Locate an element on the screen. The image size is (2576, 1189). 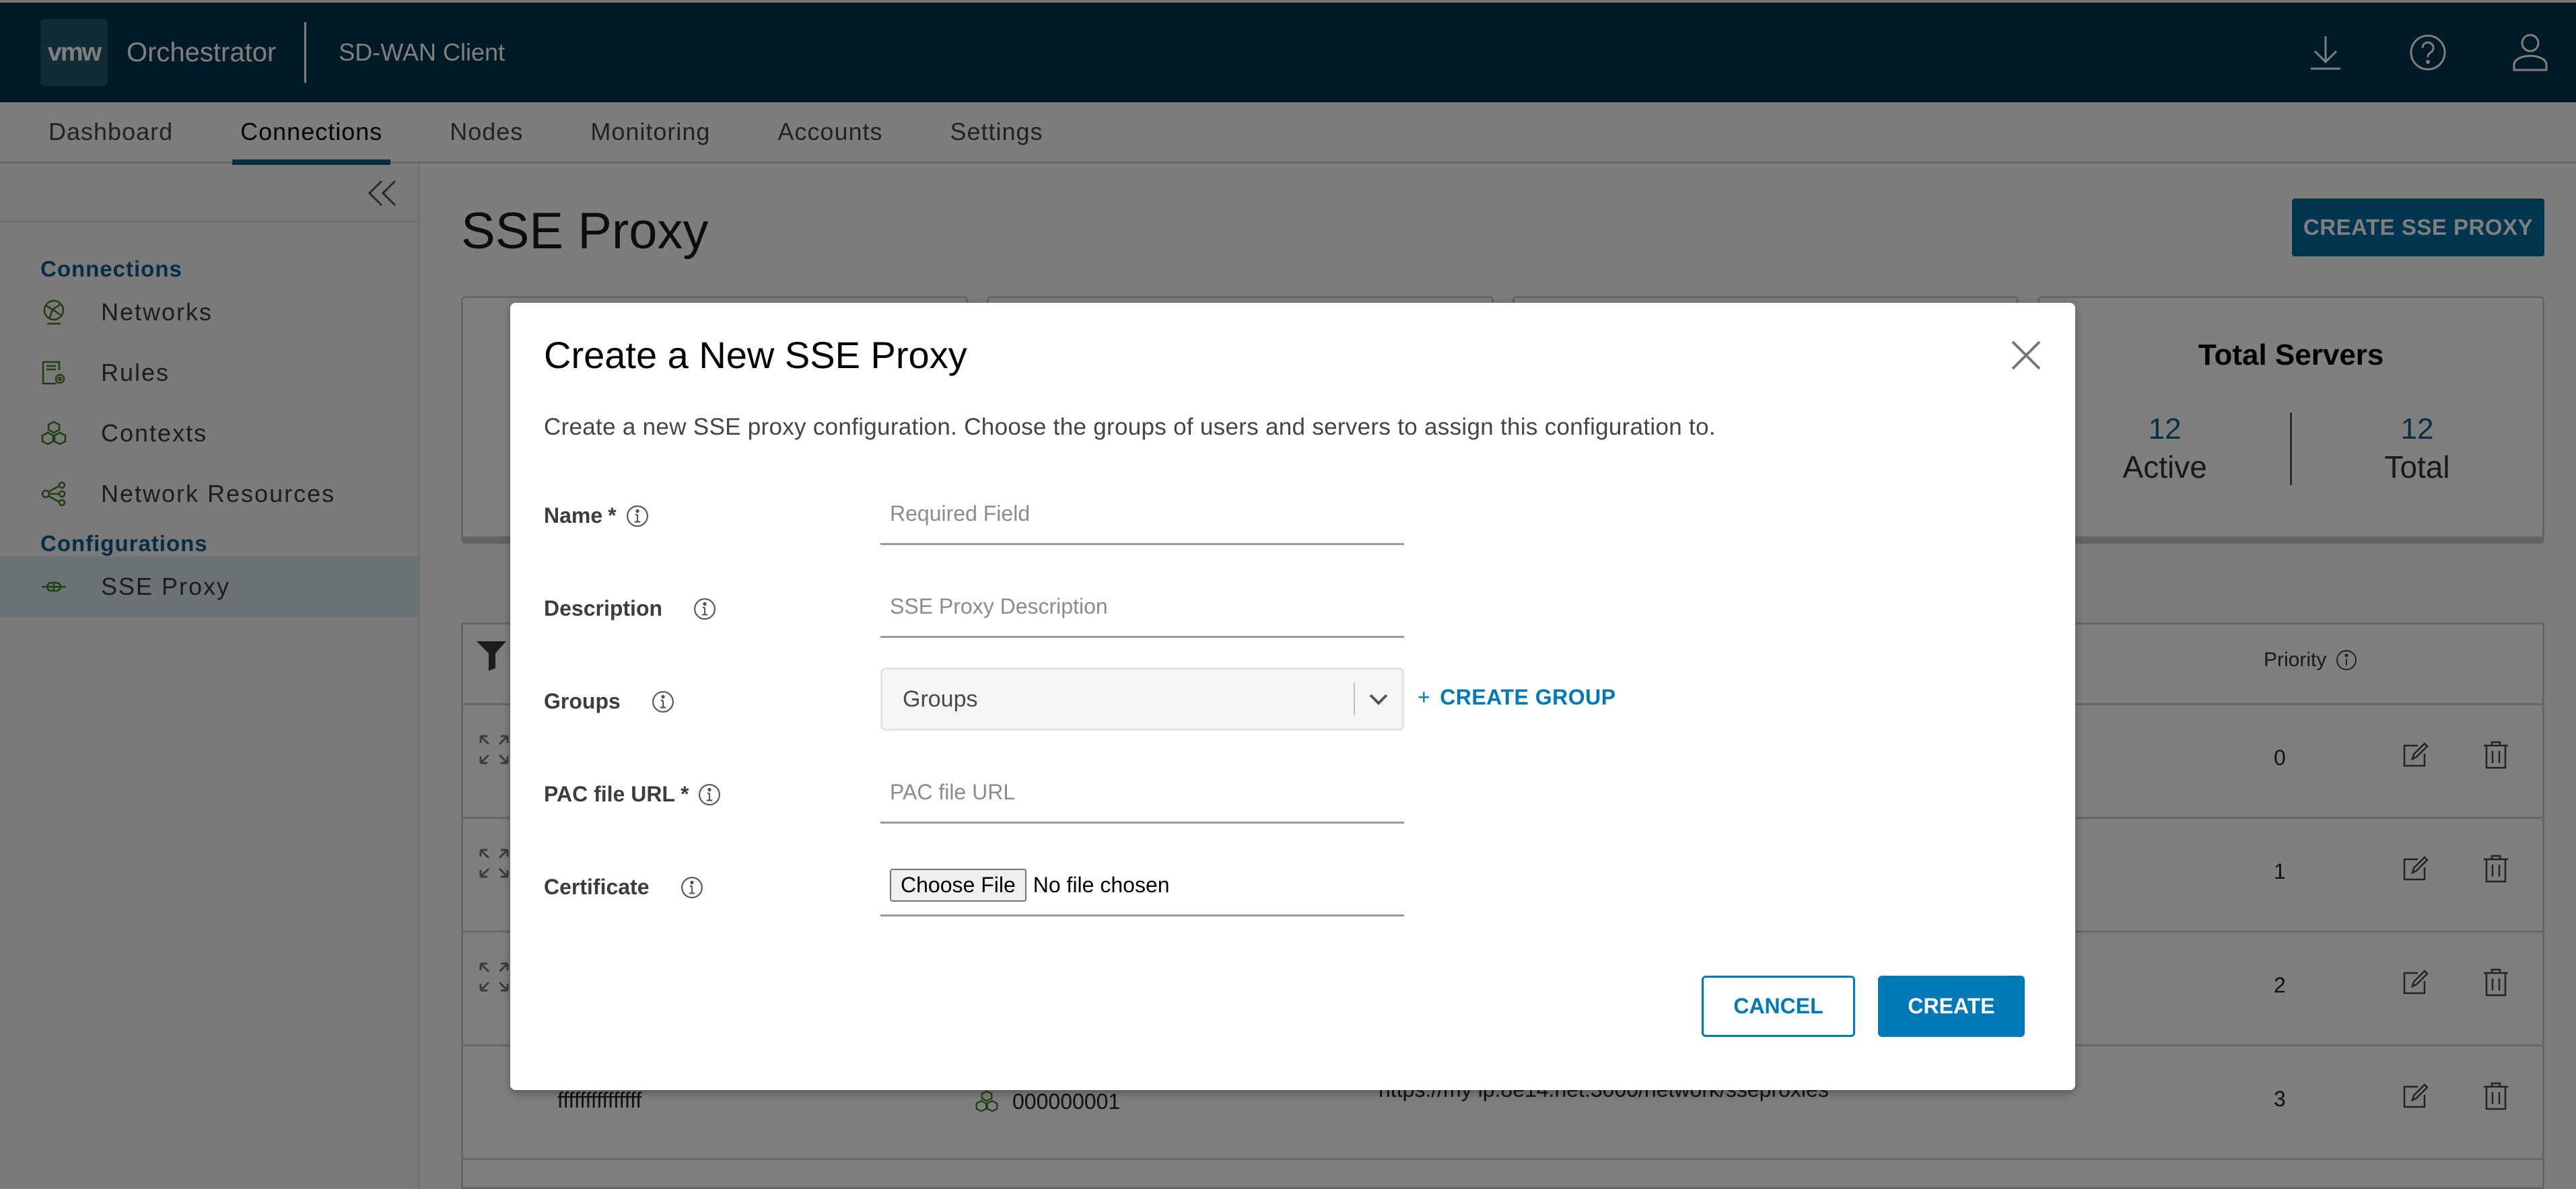
description-label: Description is located at coordinates (630, 608).